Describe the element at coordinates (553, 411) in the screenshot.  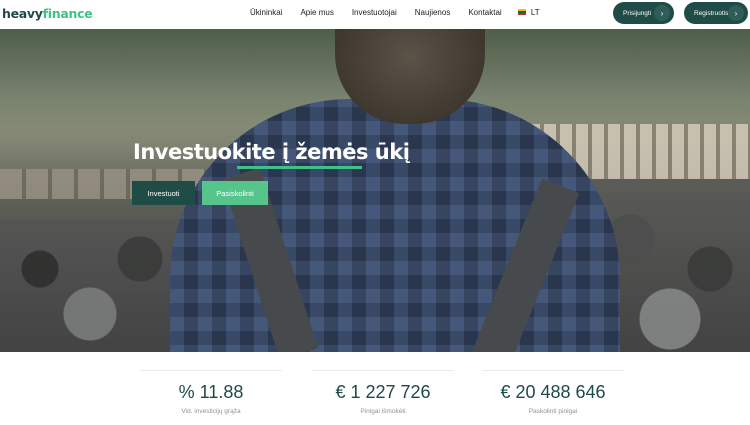
I see `stat-lent-label: Paskolinti pinigai` at that location.